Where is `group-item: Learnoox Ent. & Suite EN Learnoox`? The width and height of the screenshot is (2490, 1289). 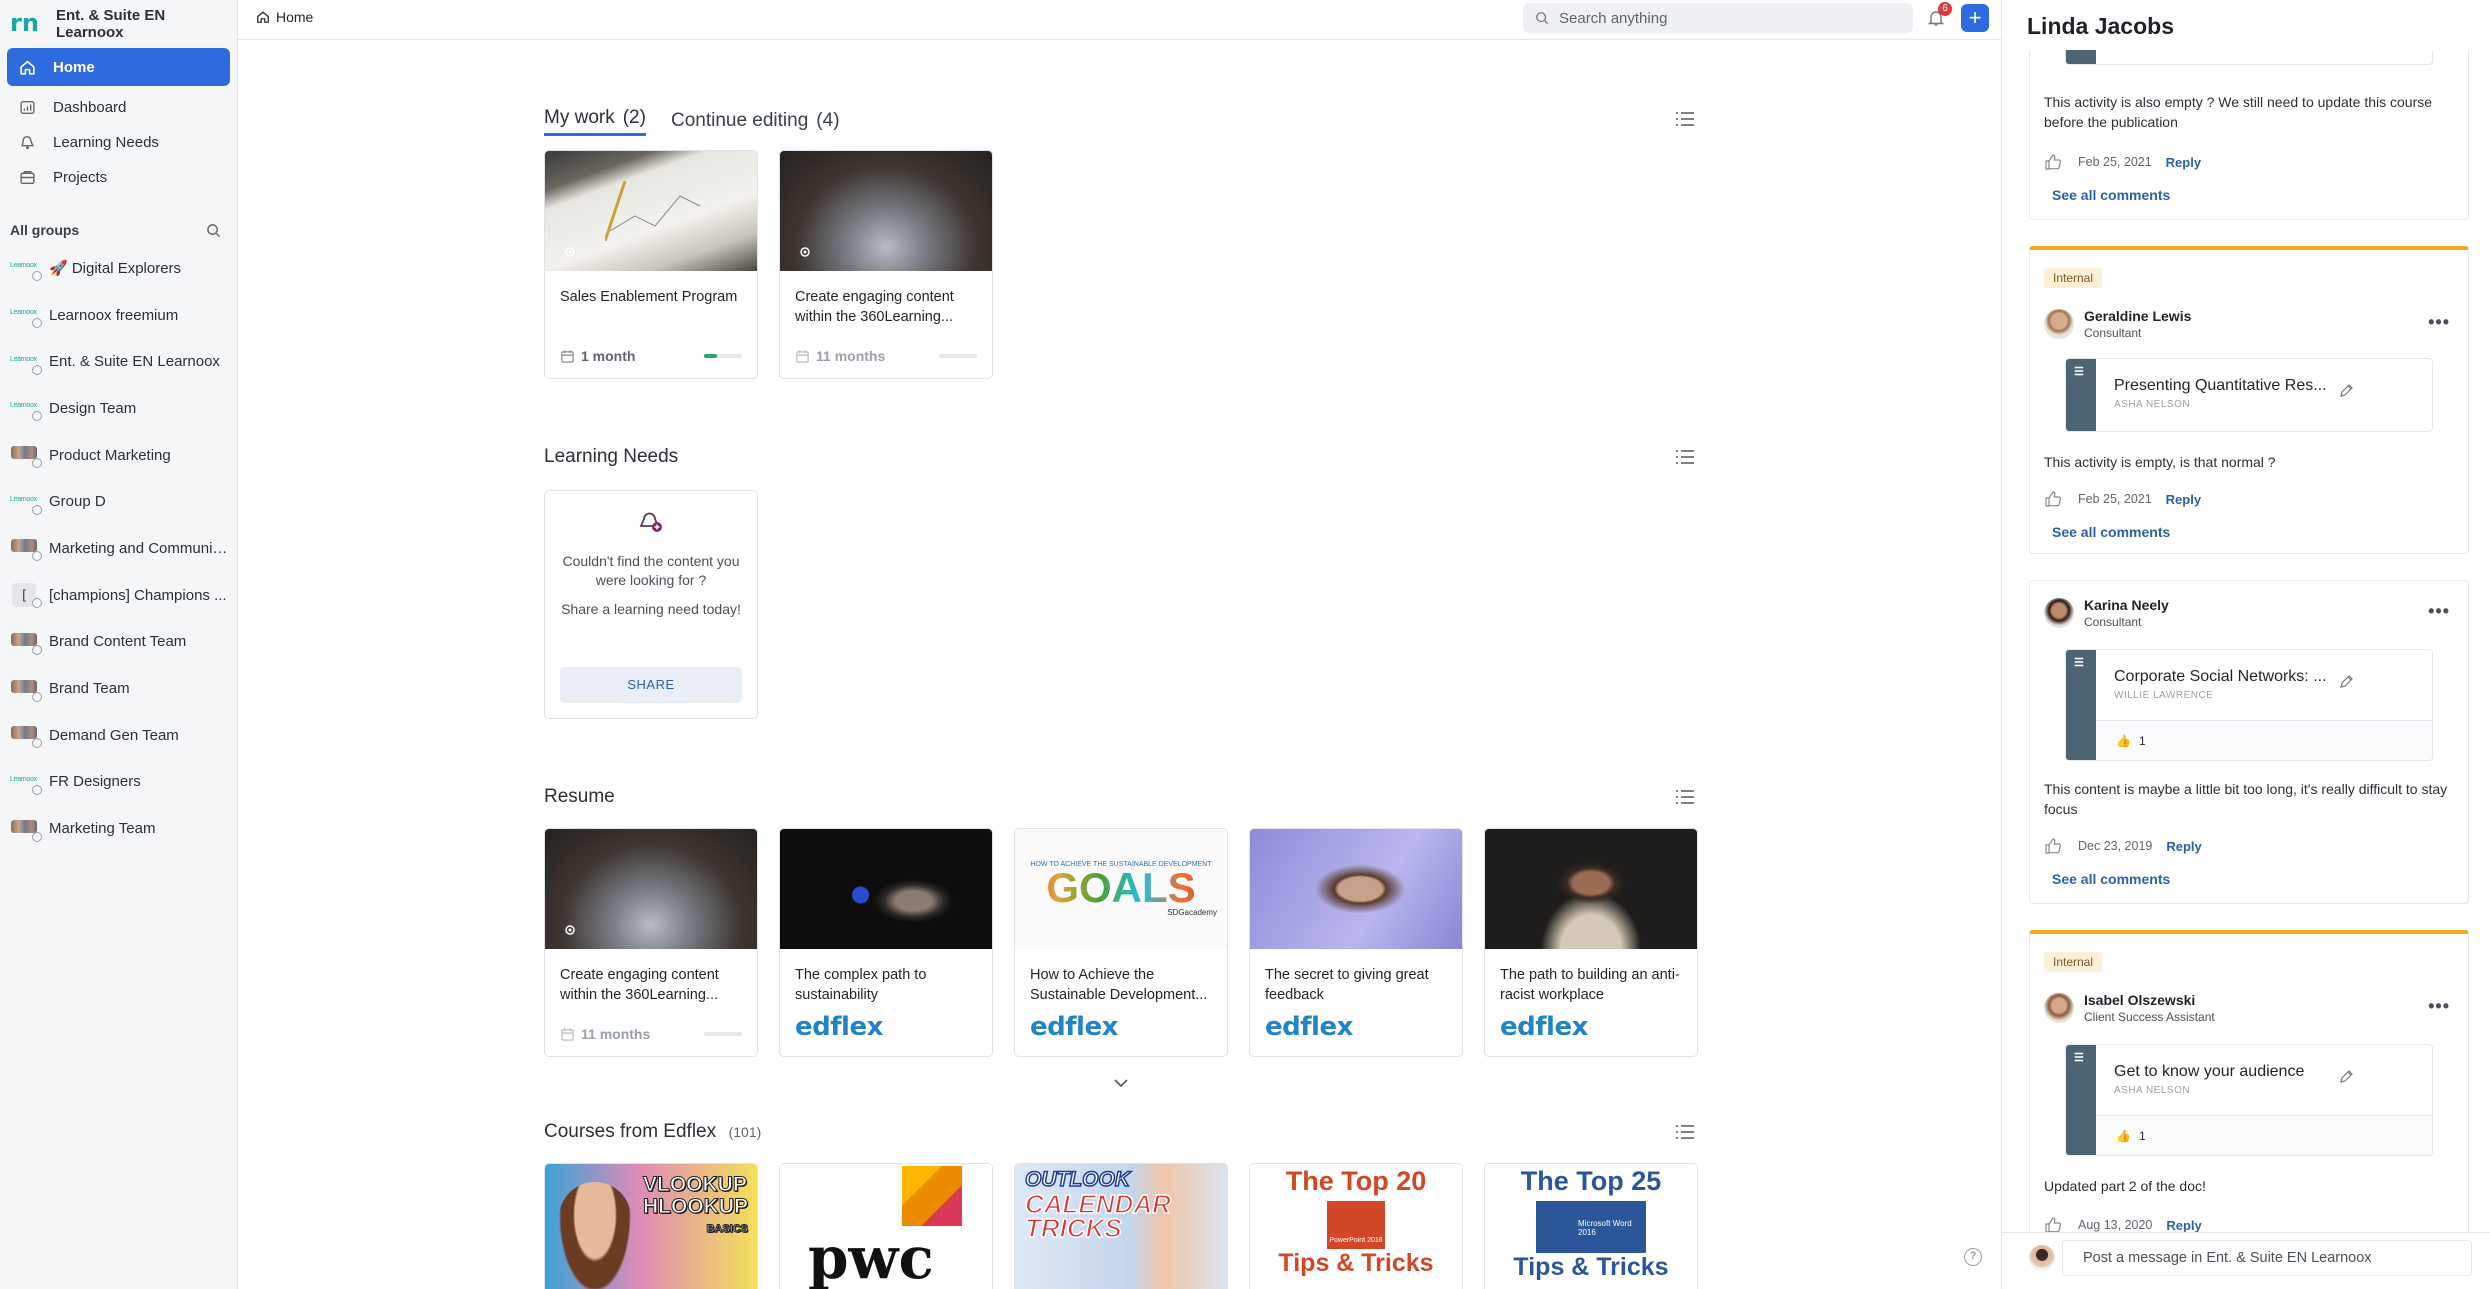
group-item: Learnoox Ent. & Suite EN Learnoox is located at coordinates (118, 361).